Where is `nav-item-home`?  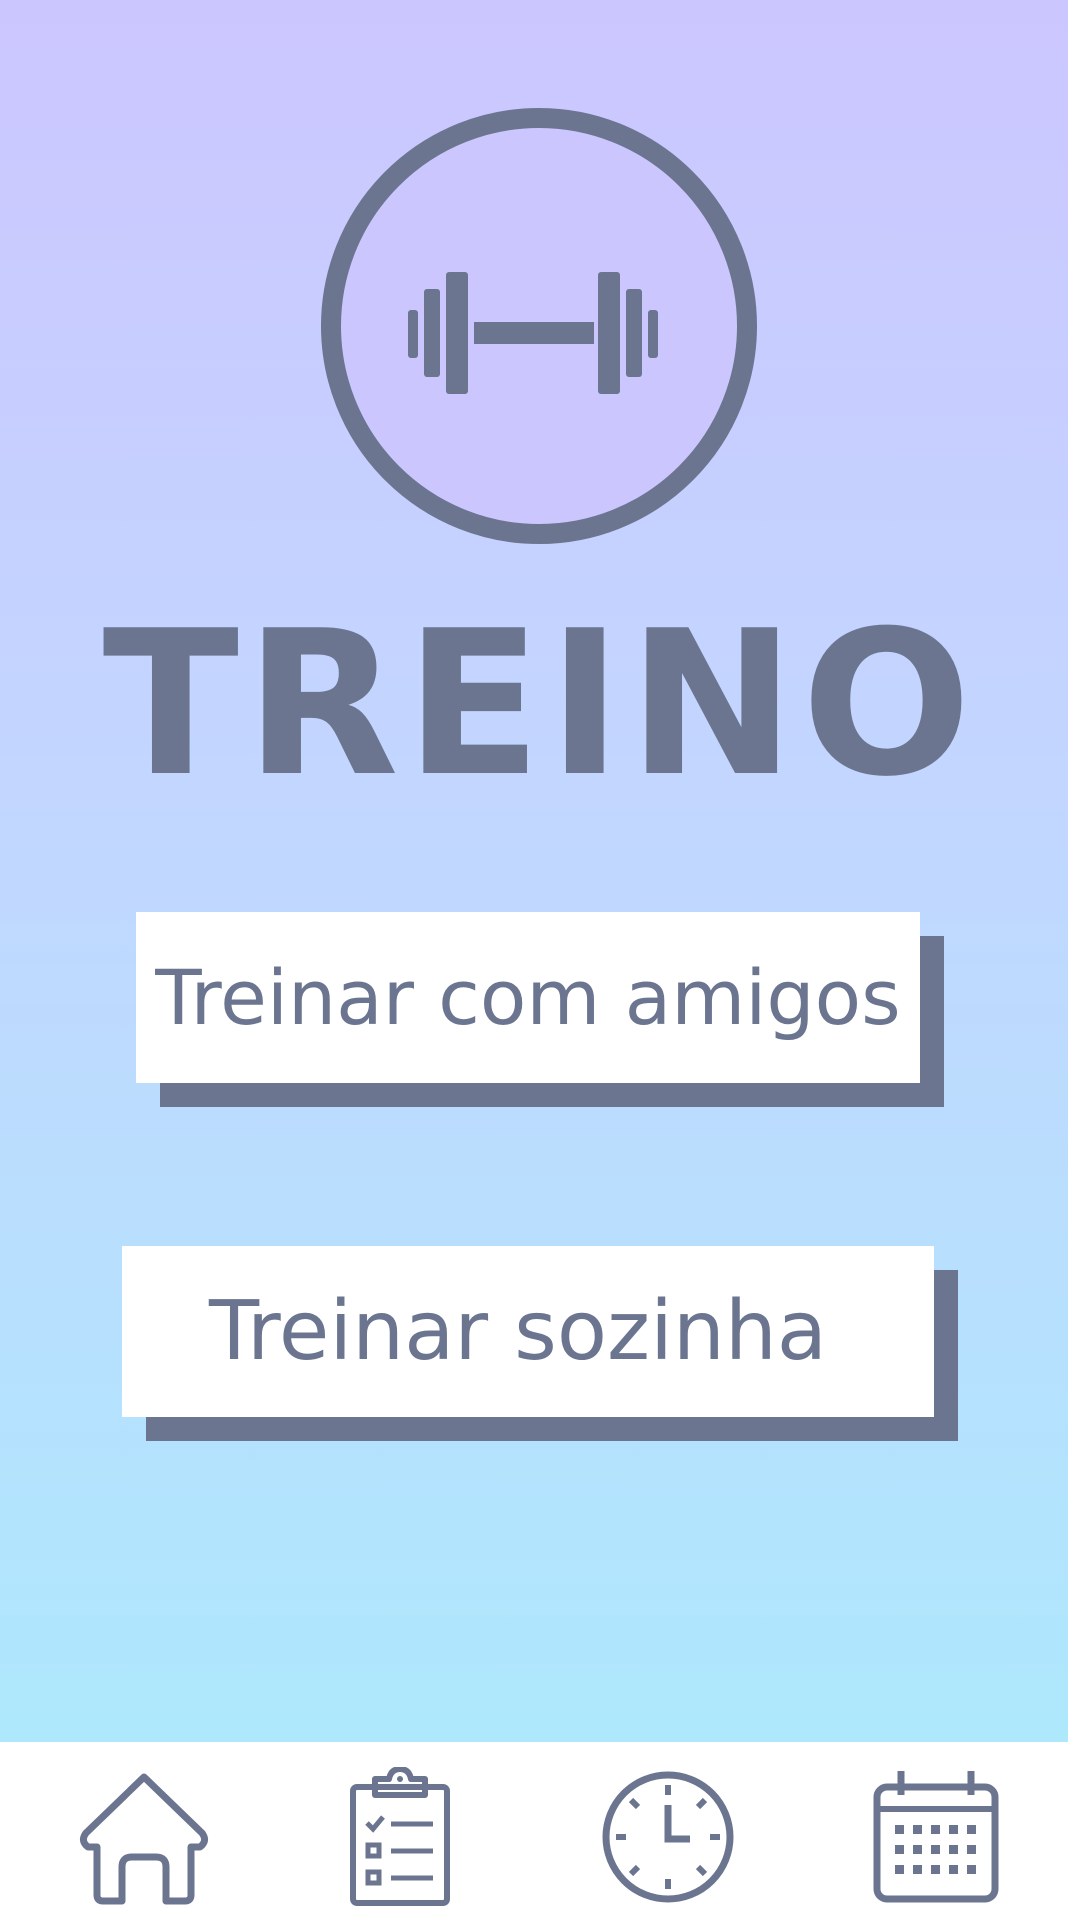
nav-item-home is located at coordinates (144, 1837).